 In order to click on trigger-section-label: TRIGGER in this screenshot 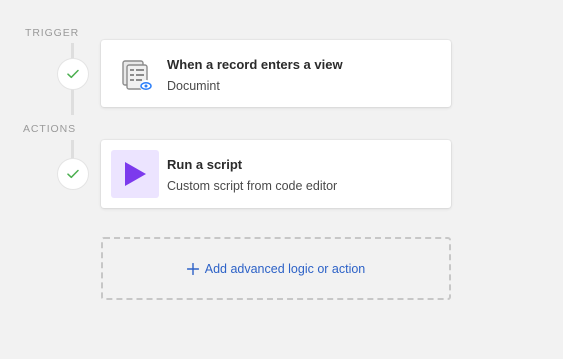, I will do `click(52, 33)`.